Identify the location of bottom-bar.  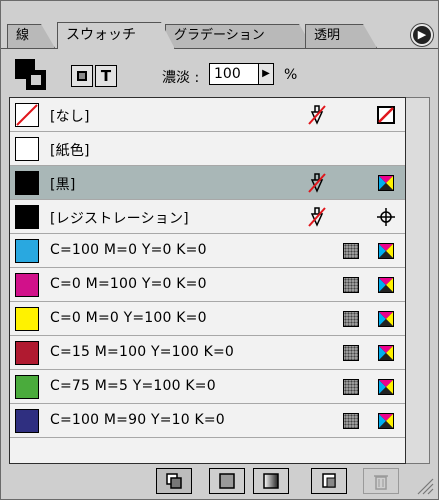
(219, 482).